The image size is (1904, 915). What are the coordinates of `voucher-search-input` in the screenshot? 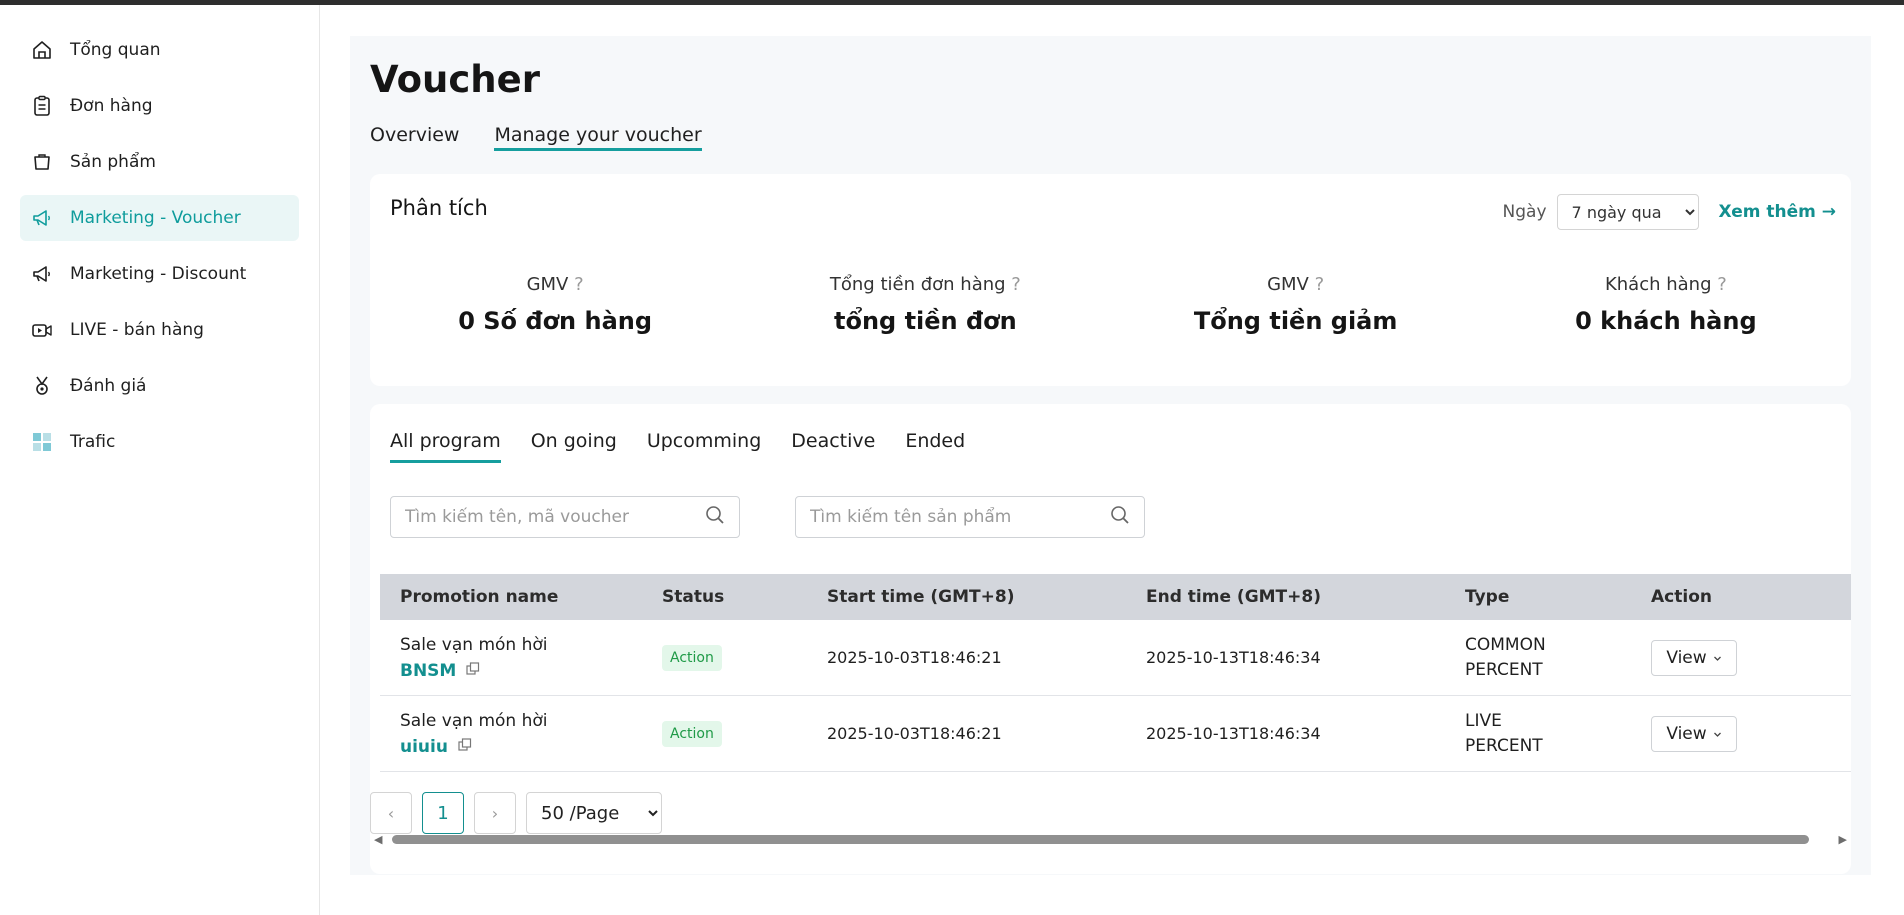 It's located at (555, 517).